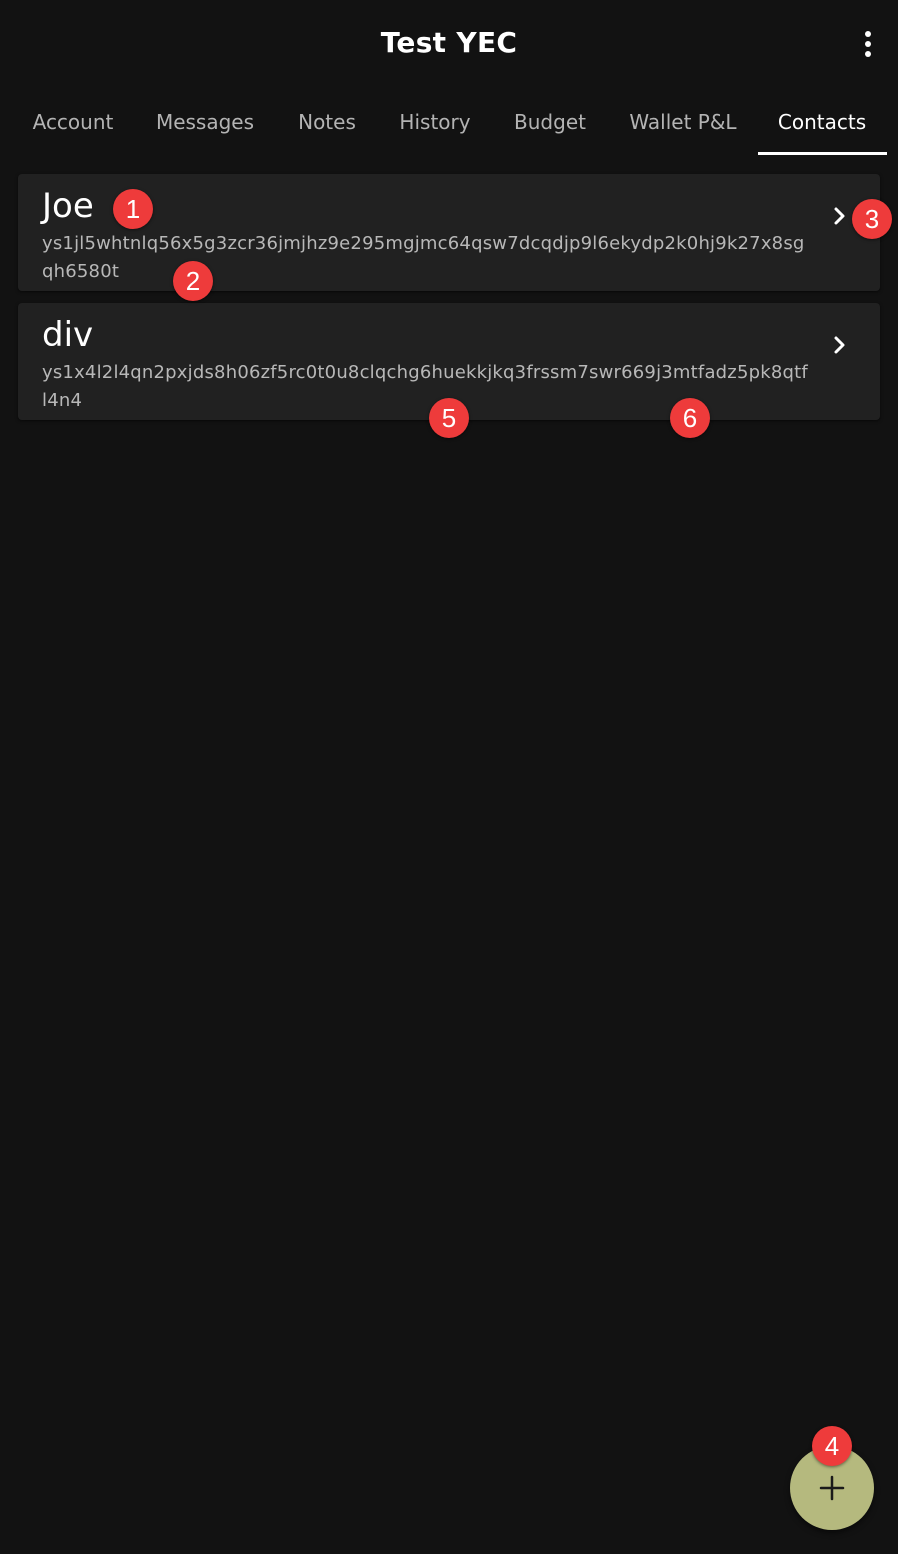 The image size is (898, 1554). I want to click on annotation-marker-3: 3, so click(872, 219).